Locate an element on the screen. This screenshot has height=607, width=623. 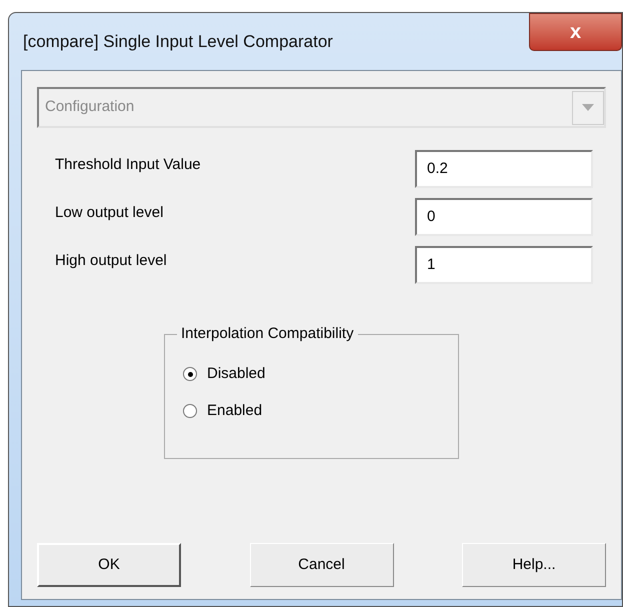
radio-option: Disabled is located at coordinates (224, 374).